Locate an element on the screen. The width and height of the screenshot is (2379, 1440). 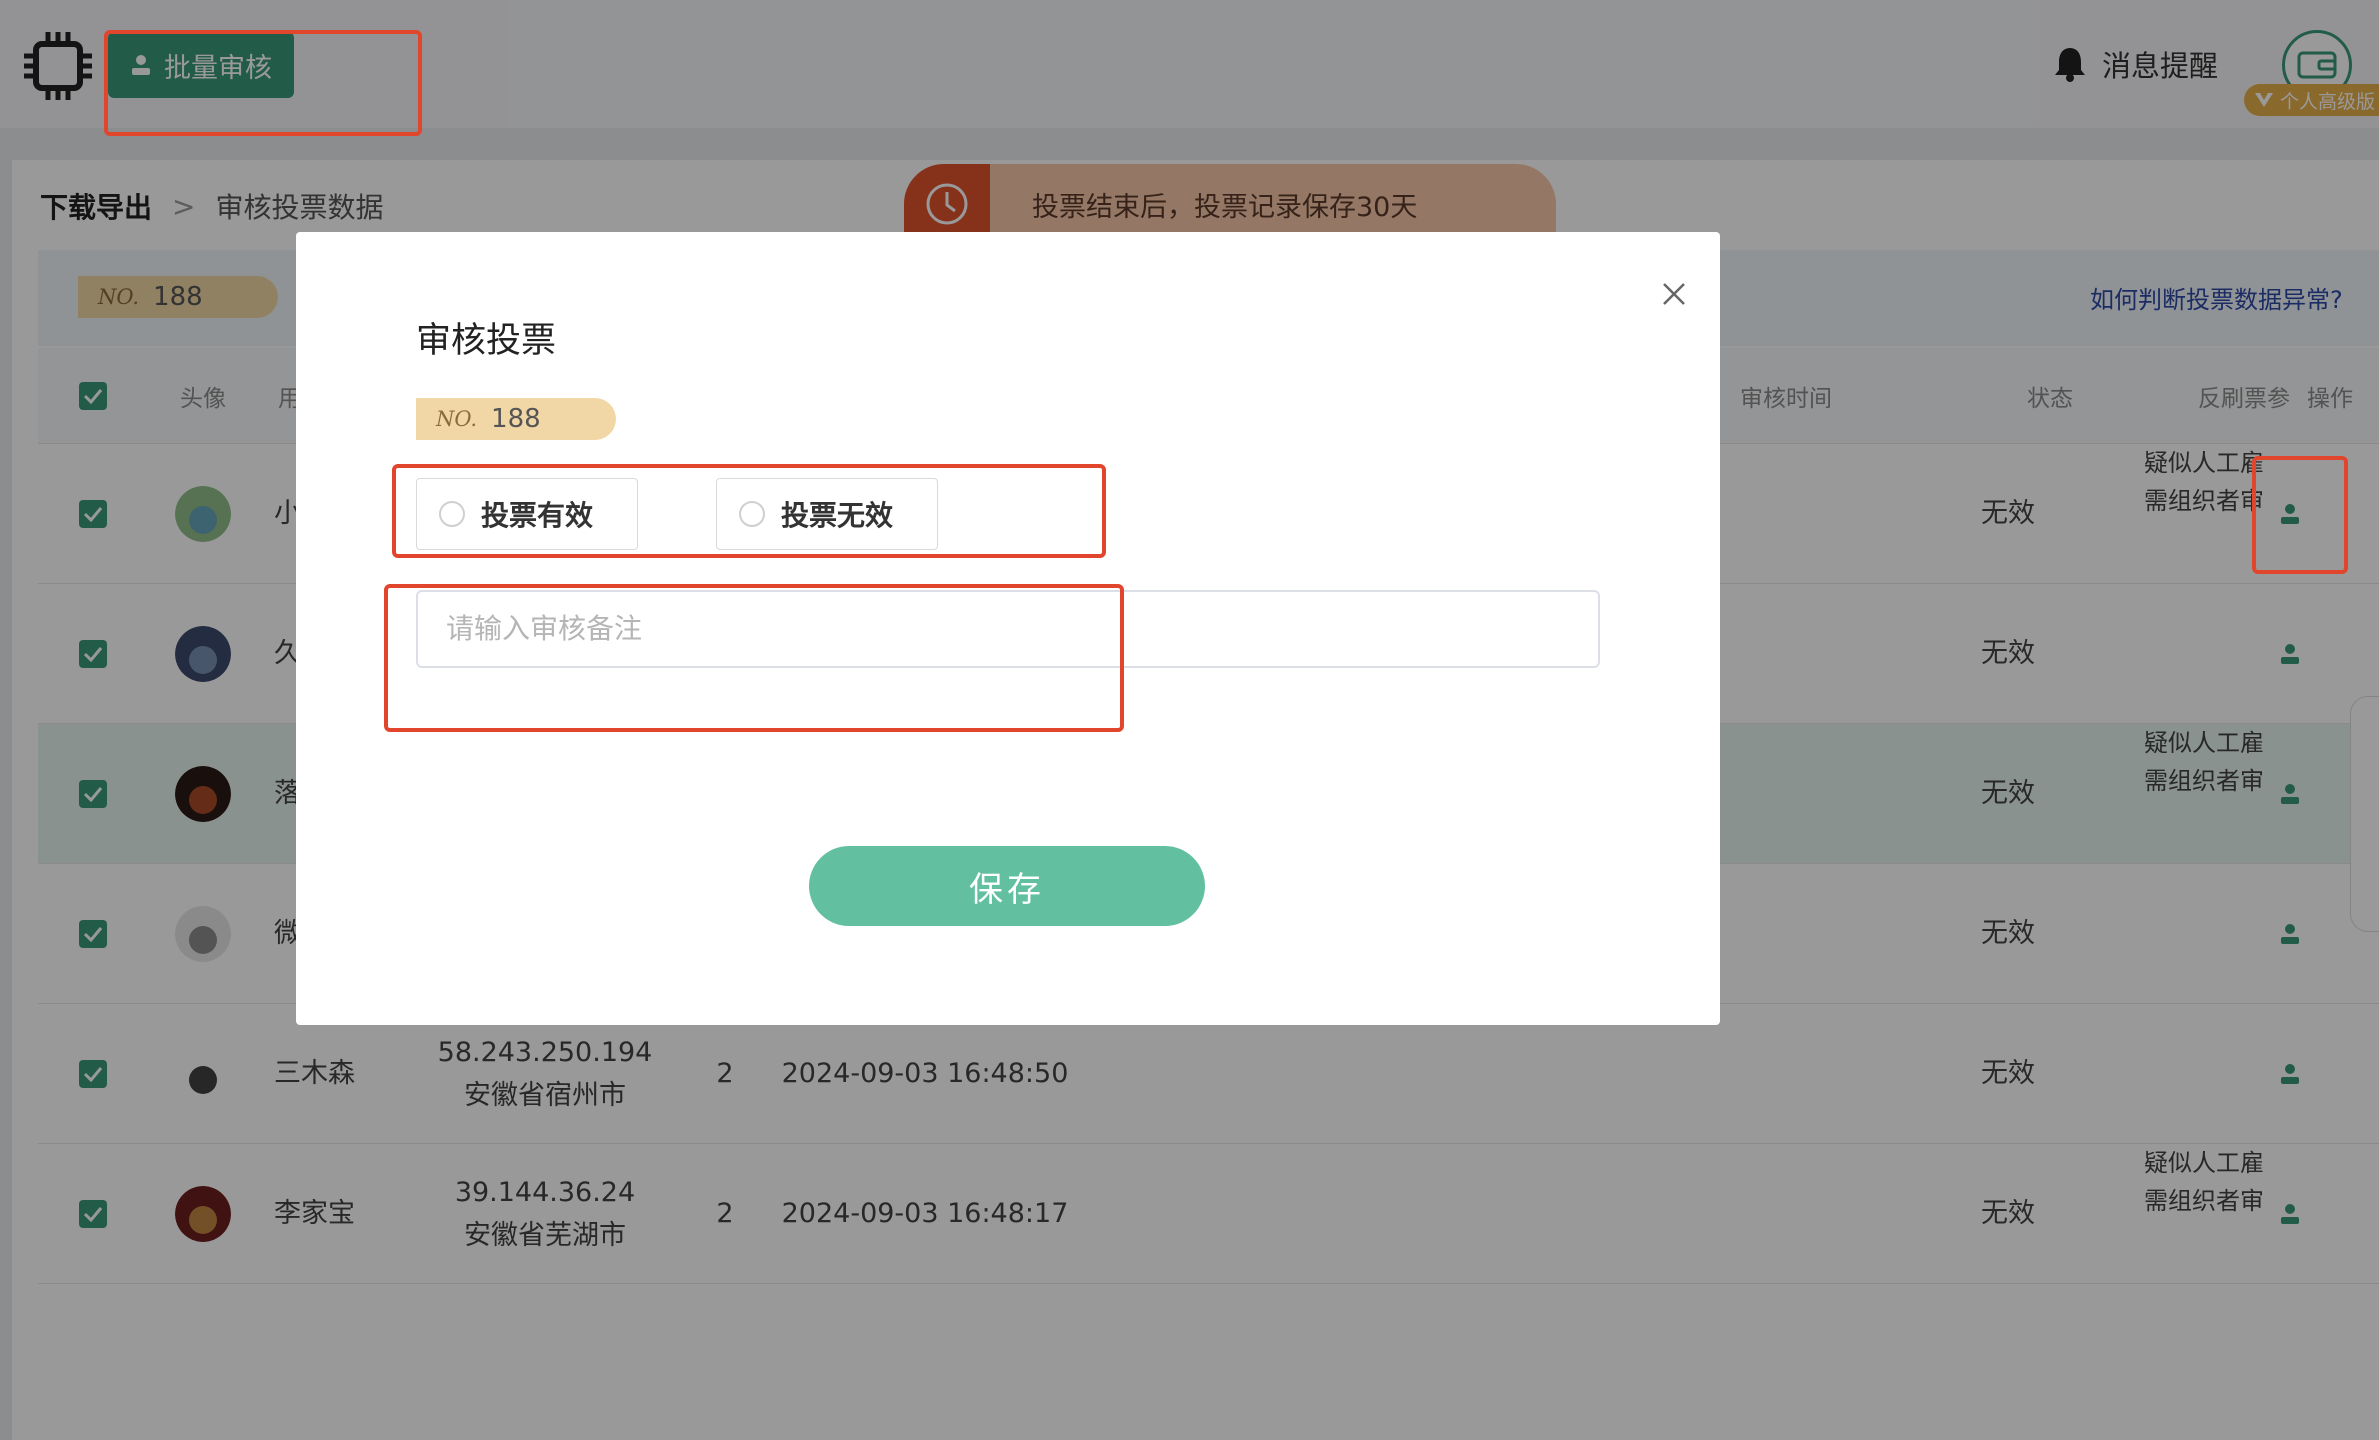
annotation-box-operation is located at coordinates (2300, 515).